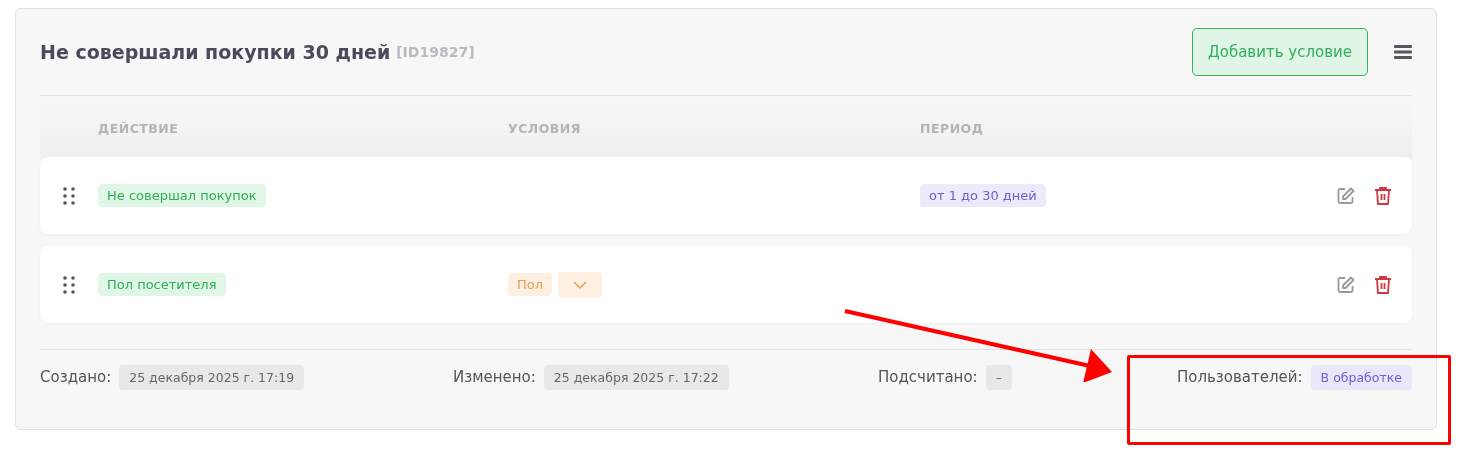  Describe the element at coordinates (580, 284) in the screenshot. I see `chevron-down-icon` at that location.